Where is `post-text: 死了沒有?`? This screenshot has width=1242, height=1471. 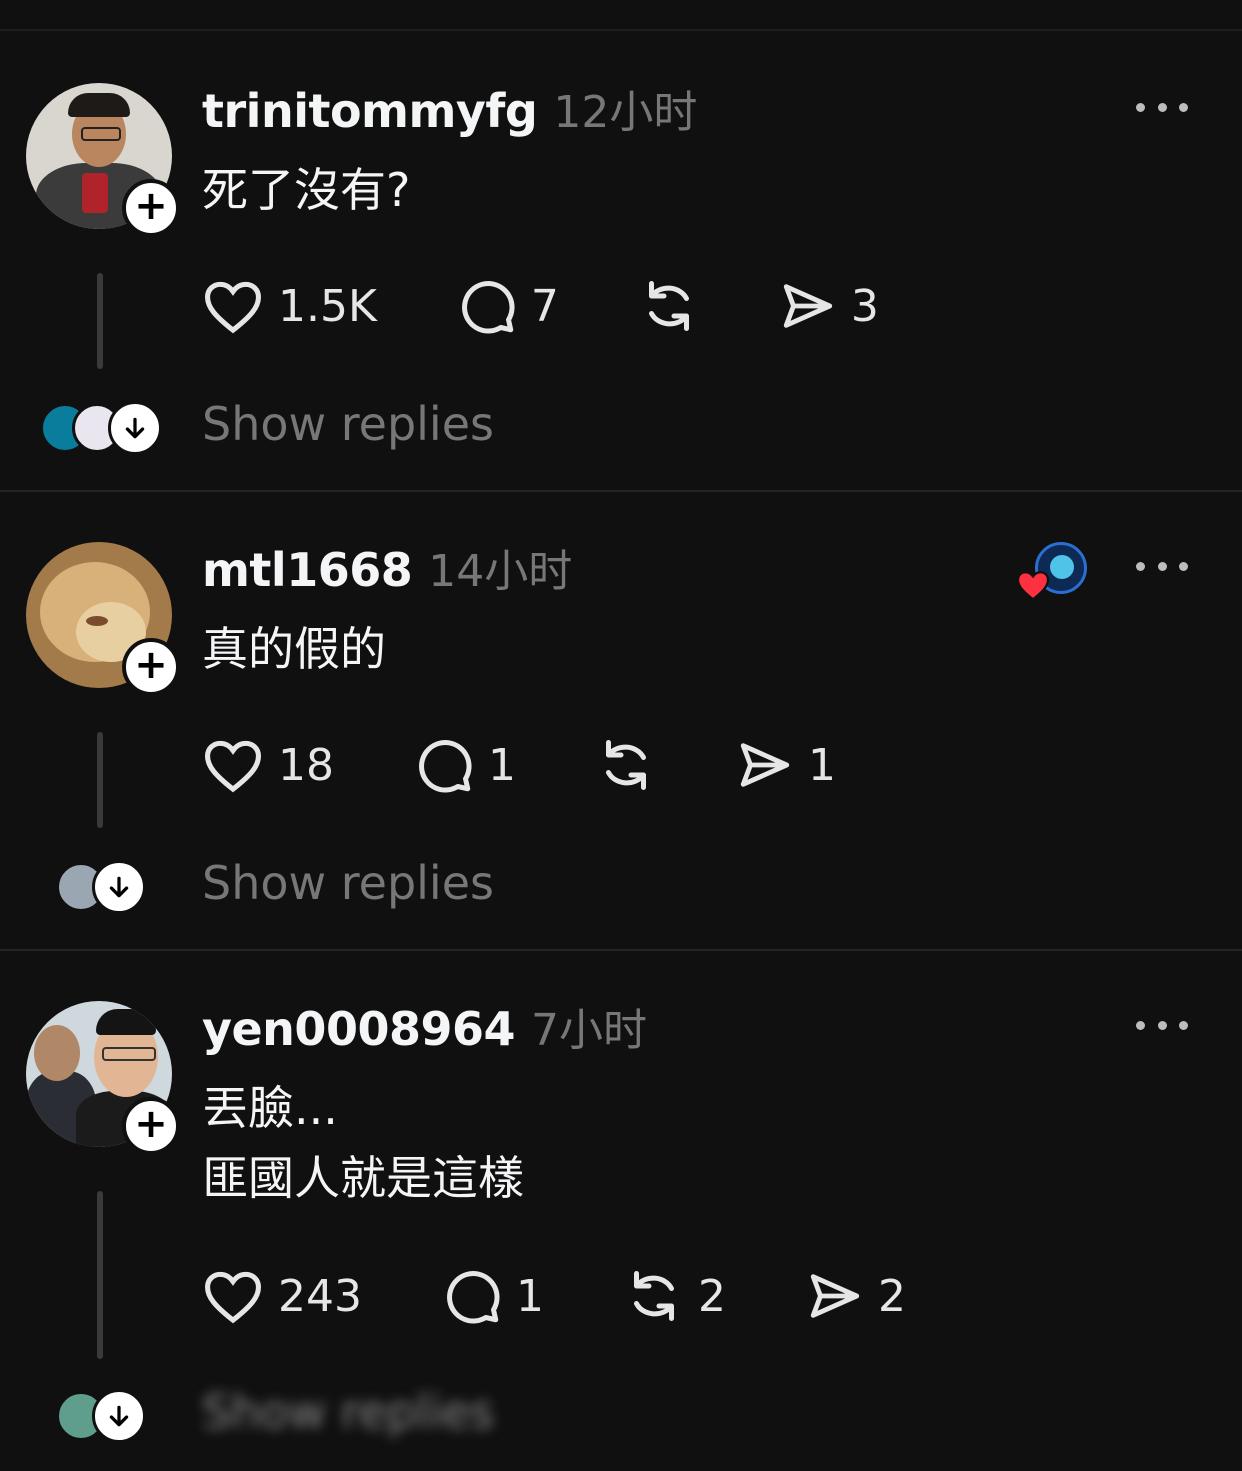 post-text: 死了沒有? is located at coordinates (306, 190).